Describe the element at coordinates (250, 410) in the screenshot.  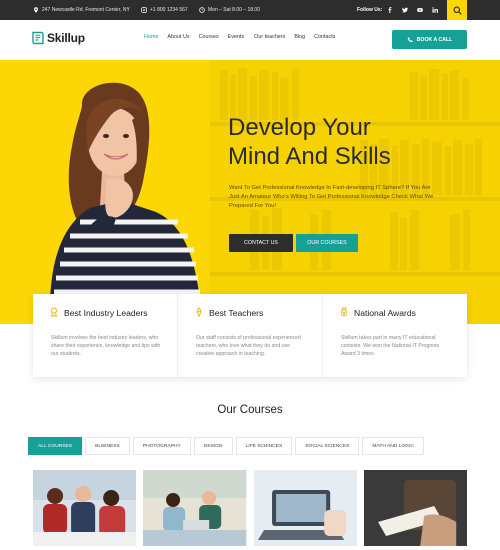
I see `courses-heading: Our Courses` at that location.